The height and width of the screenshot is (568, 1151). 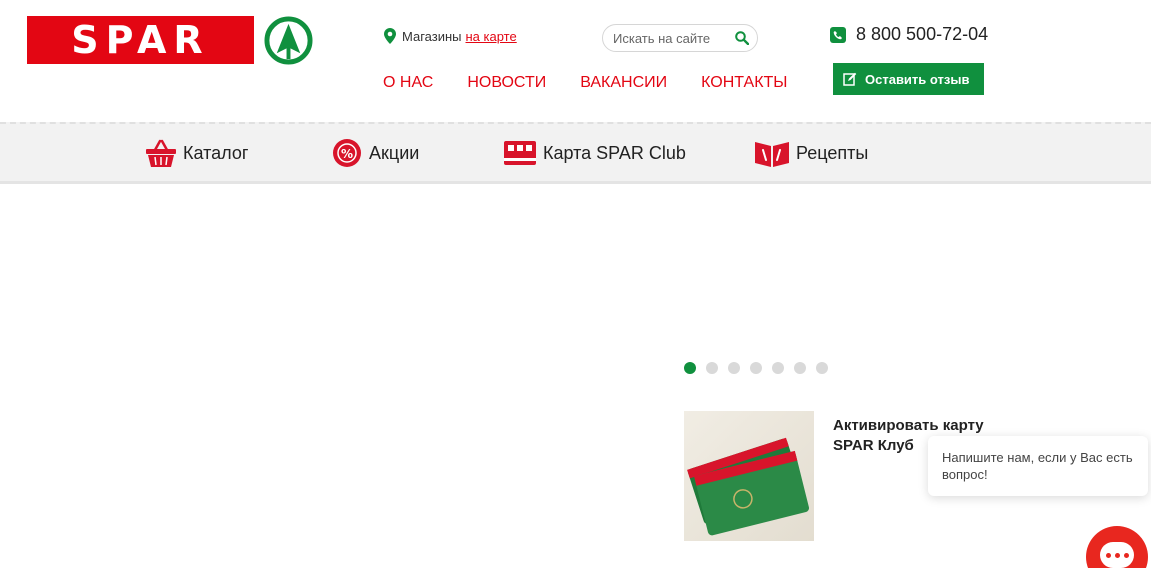 I want to click on nav-about: О НАС, so click(x=408, y=83).